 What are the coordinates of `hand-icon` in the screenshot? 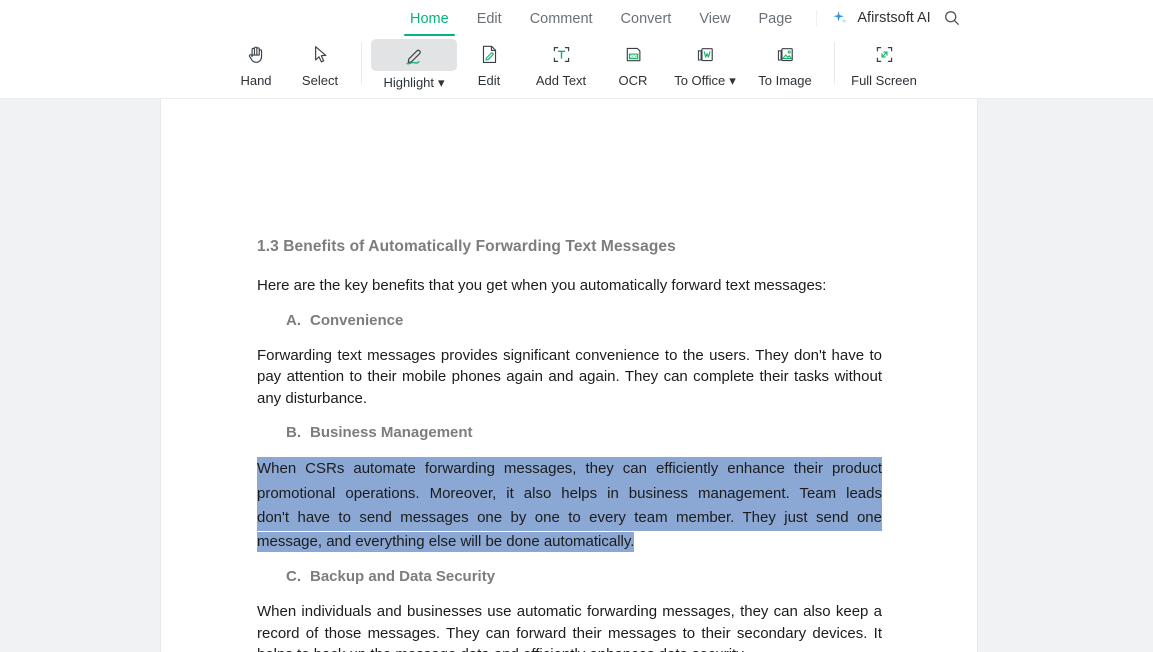 It's located at (256, 54).